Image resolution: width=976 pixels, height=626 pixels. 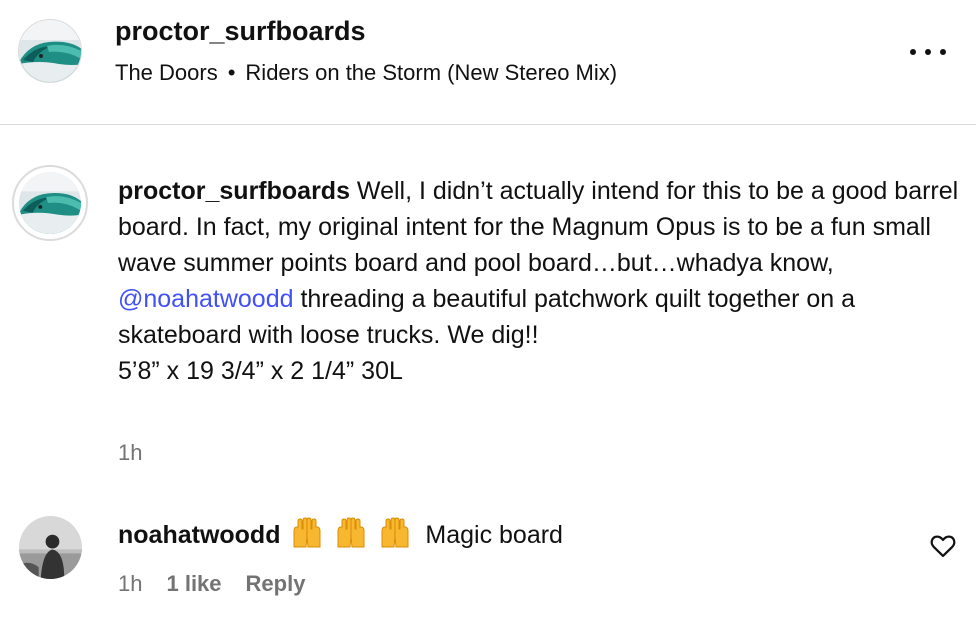 I want to click on audio-track: Riders on the Storm (New Stereo Mix), so click(x=431, y=72).